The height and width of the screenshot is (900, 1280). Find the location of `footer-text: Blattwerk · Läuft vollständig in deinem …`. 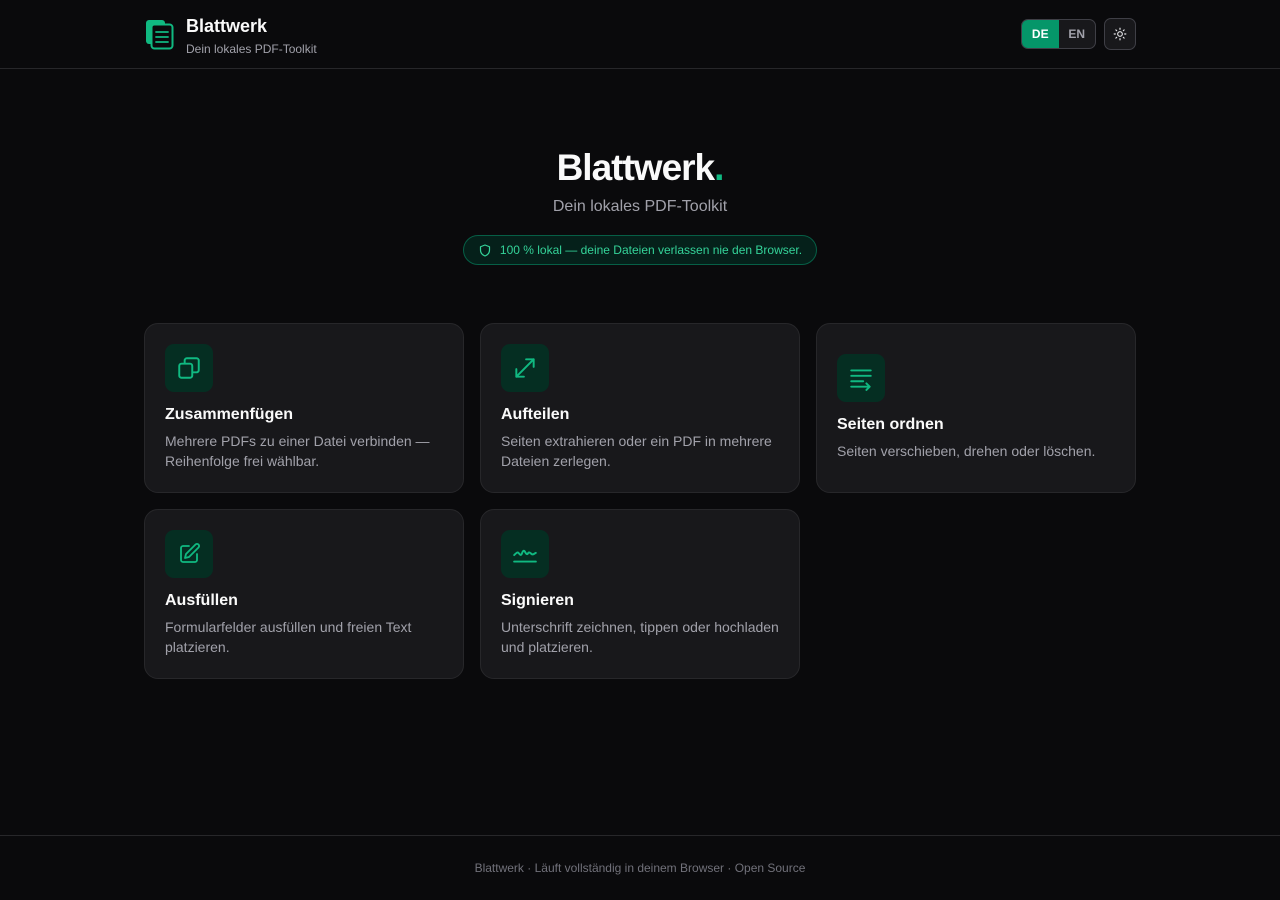

footer-text: Blattwerk · Läuft vollständig in deinem … is located at coordinates (640, 868).